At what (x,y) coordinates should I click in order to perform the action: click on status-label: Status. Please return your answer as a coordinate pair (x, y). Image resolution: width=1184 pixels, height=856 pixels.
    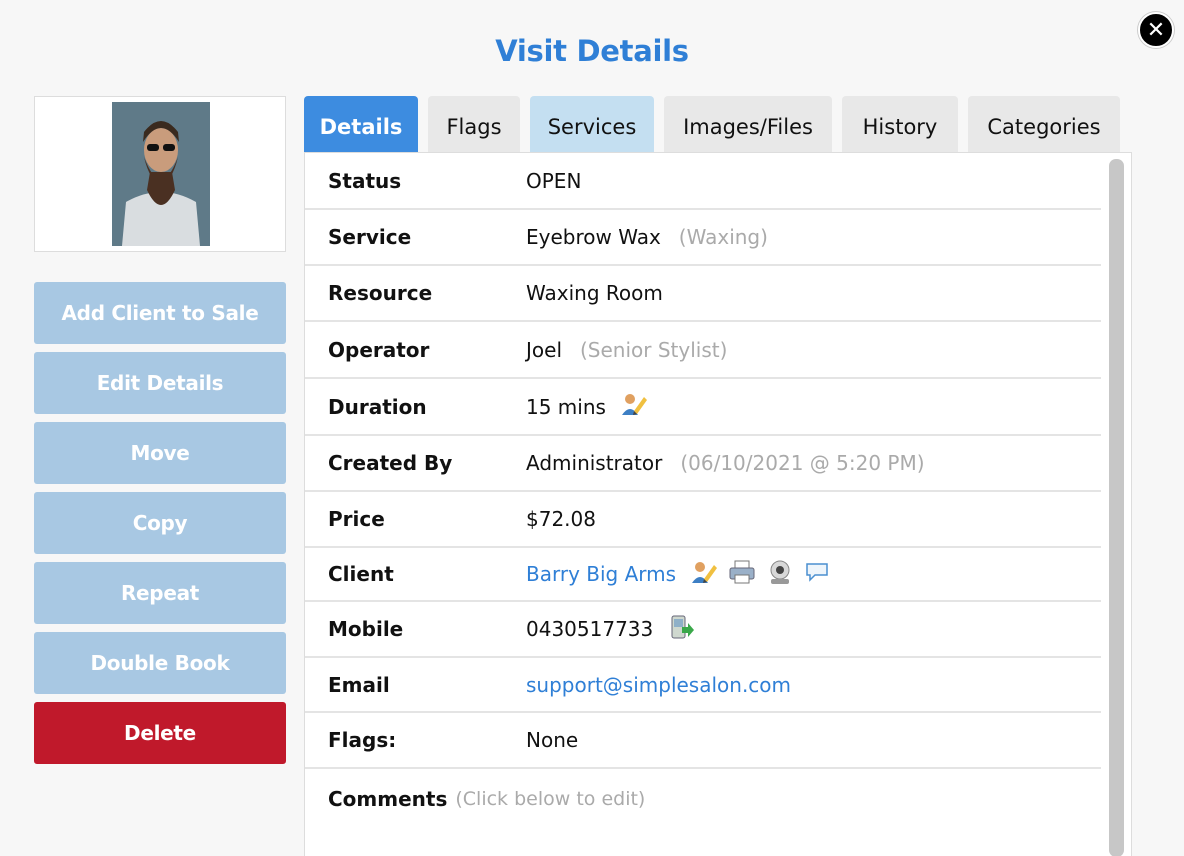
    Looking at the image, I should click on (365, 180).